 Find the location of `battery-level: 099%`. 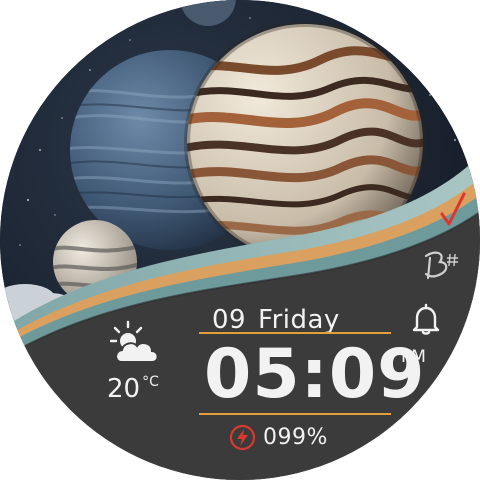

battery-level: 099% is located at coordinates (295, 438).